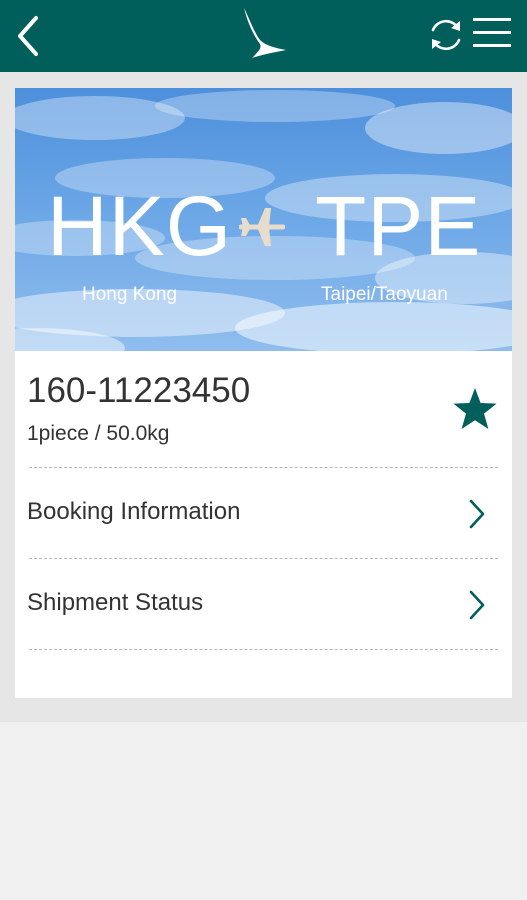 The width and height of the screenshot is (527, 900). What do you see at coordinates (398, 226) in the screenshot?
I see `destination-airport-code: TPE` at bounding box center [398, 226].